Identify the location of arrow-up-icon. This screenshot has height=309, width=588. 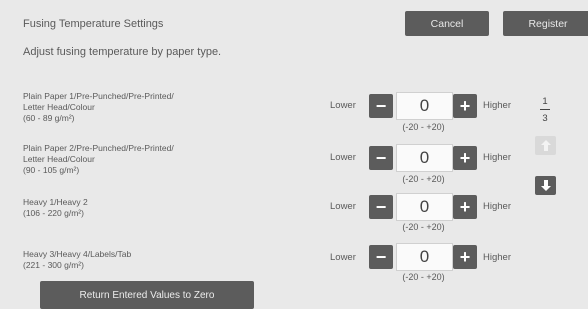
(545, 145).